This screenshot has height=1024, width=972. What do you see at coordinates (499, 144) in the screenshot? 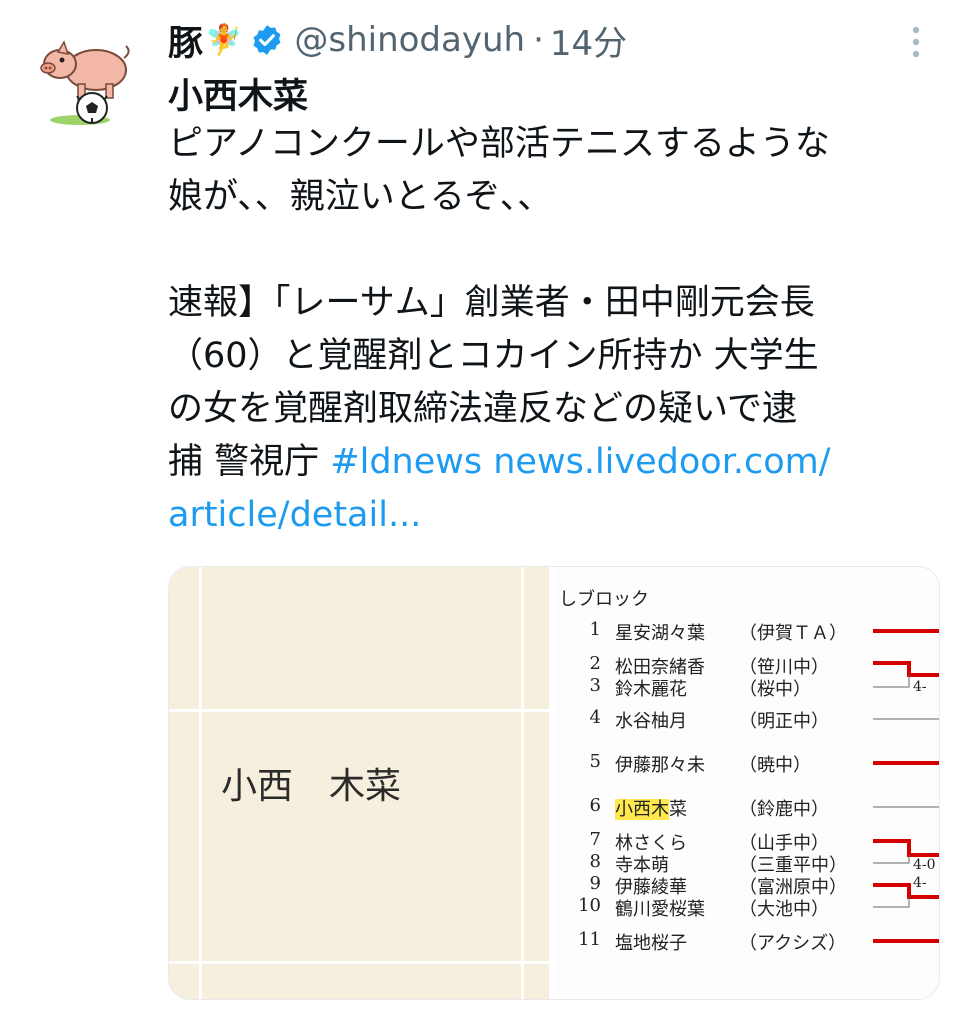
I see `post-line: ピアノコンクールや部活テニスするような` at bounding box center [499, 144].